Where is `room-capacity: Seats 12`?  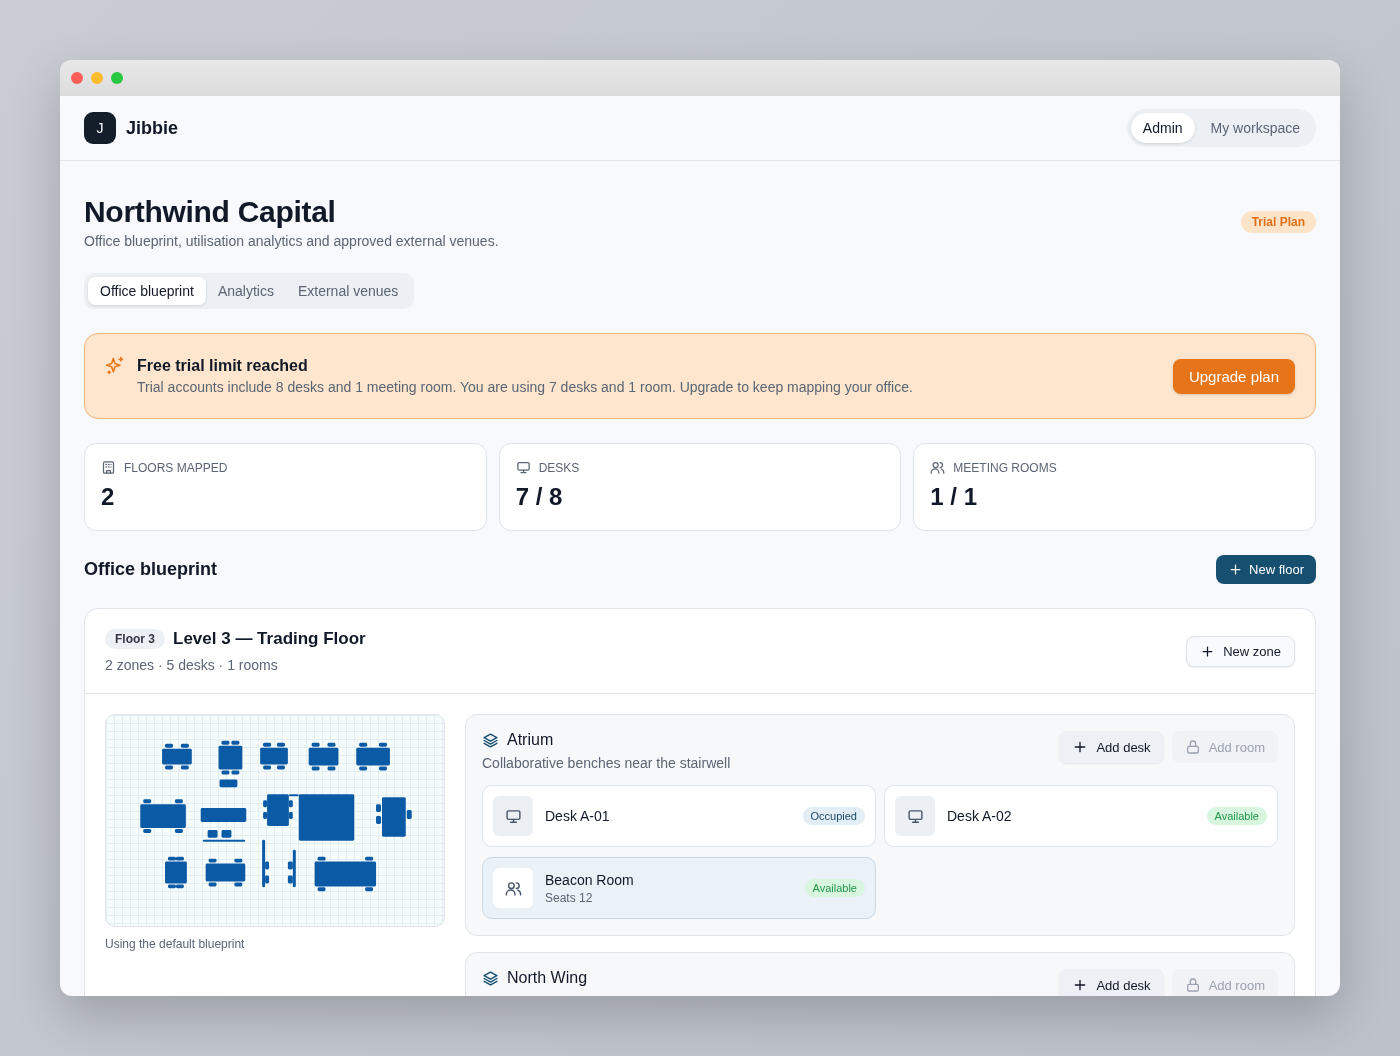
room-capacity: Seats 12 is located at coordinates (569, 897).